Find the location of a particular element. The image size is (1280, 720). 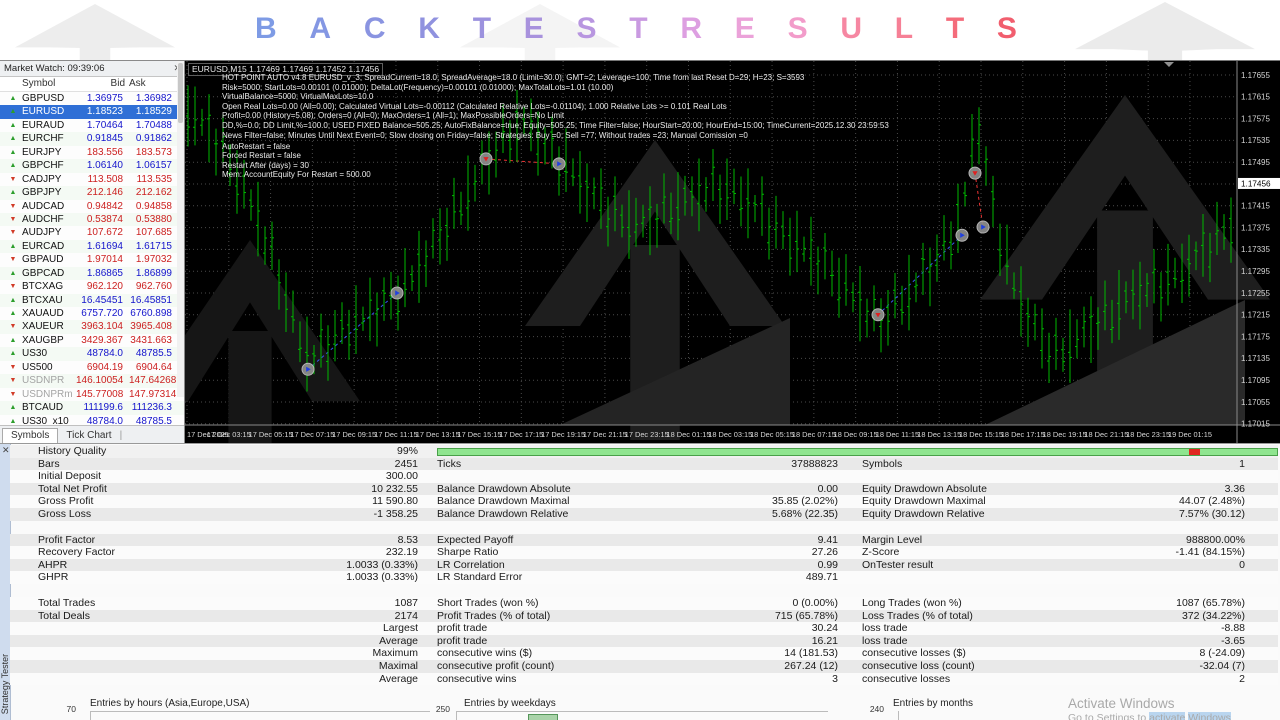

stat-value: 715 (65.78%) is located at coordinates (806, 615).